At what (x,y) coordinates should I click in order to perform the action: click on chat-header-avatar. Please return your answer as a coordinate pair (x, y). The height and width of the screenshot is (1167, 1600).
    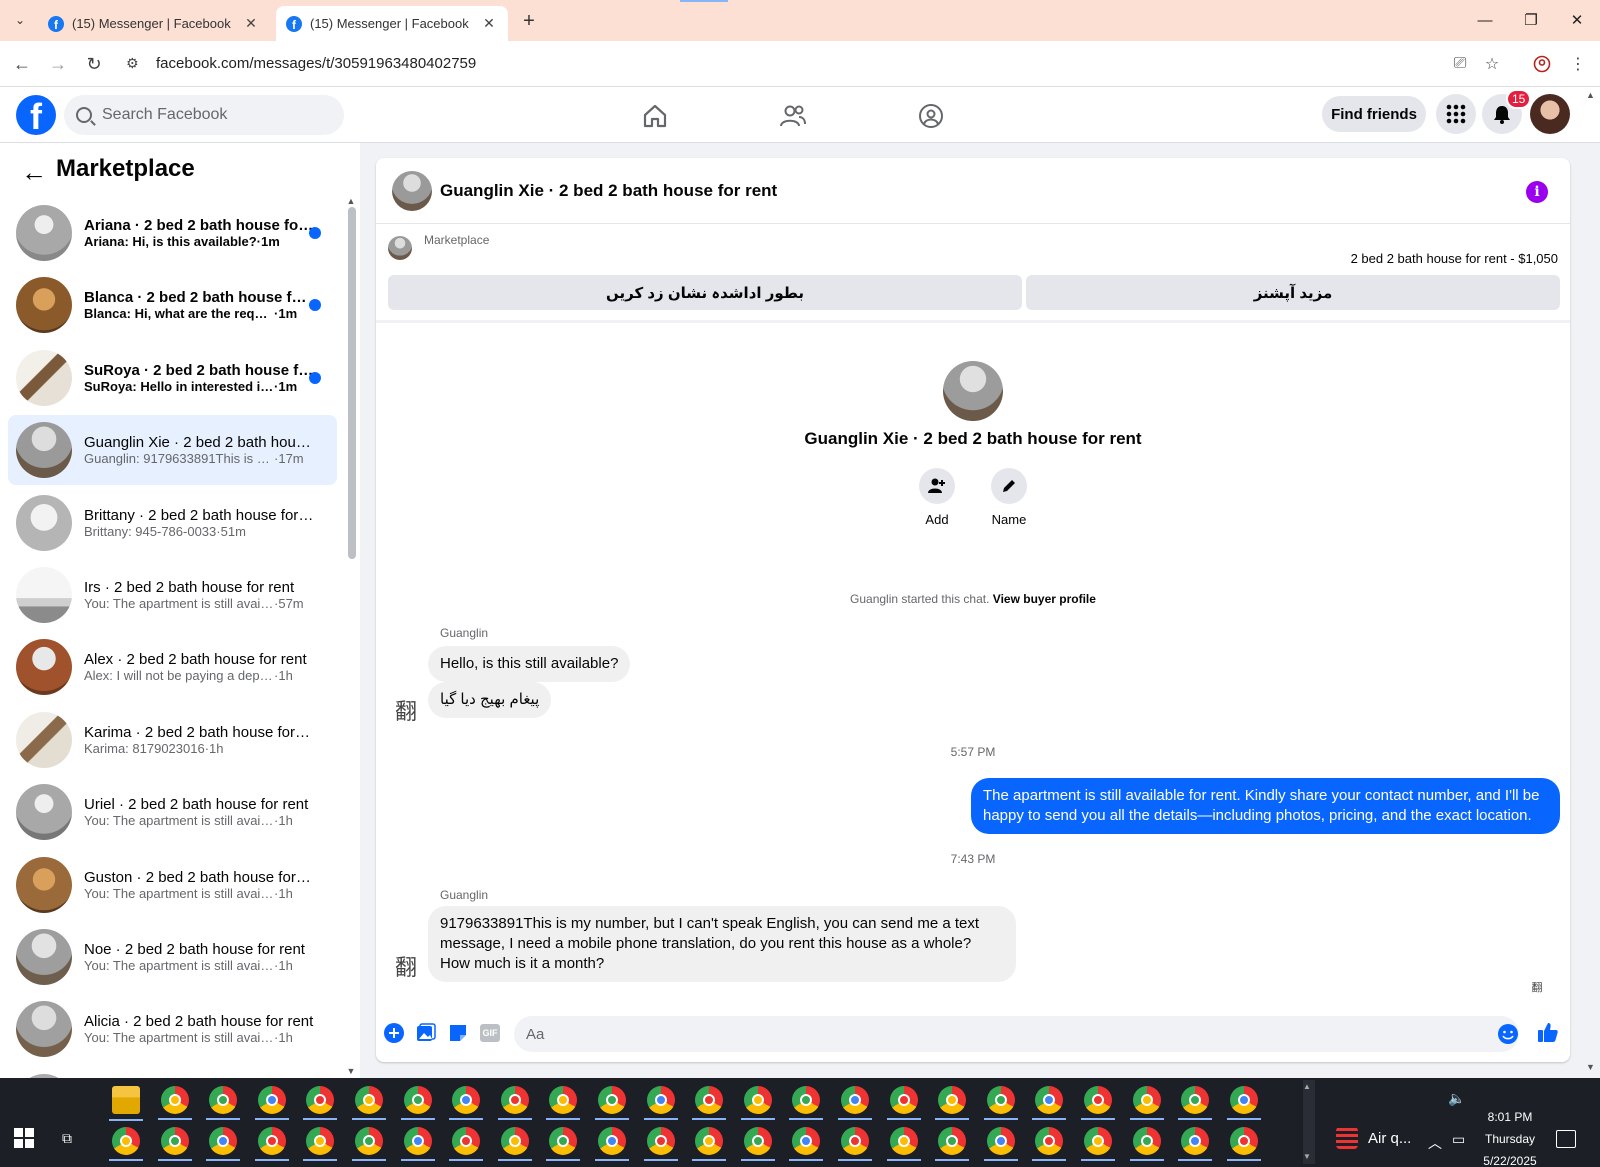
    Looking at the image, I should click on (412, 191).